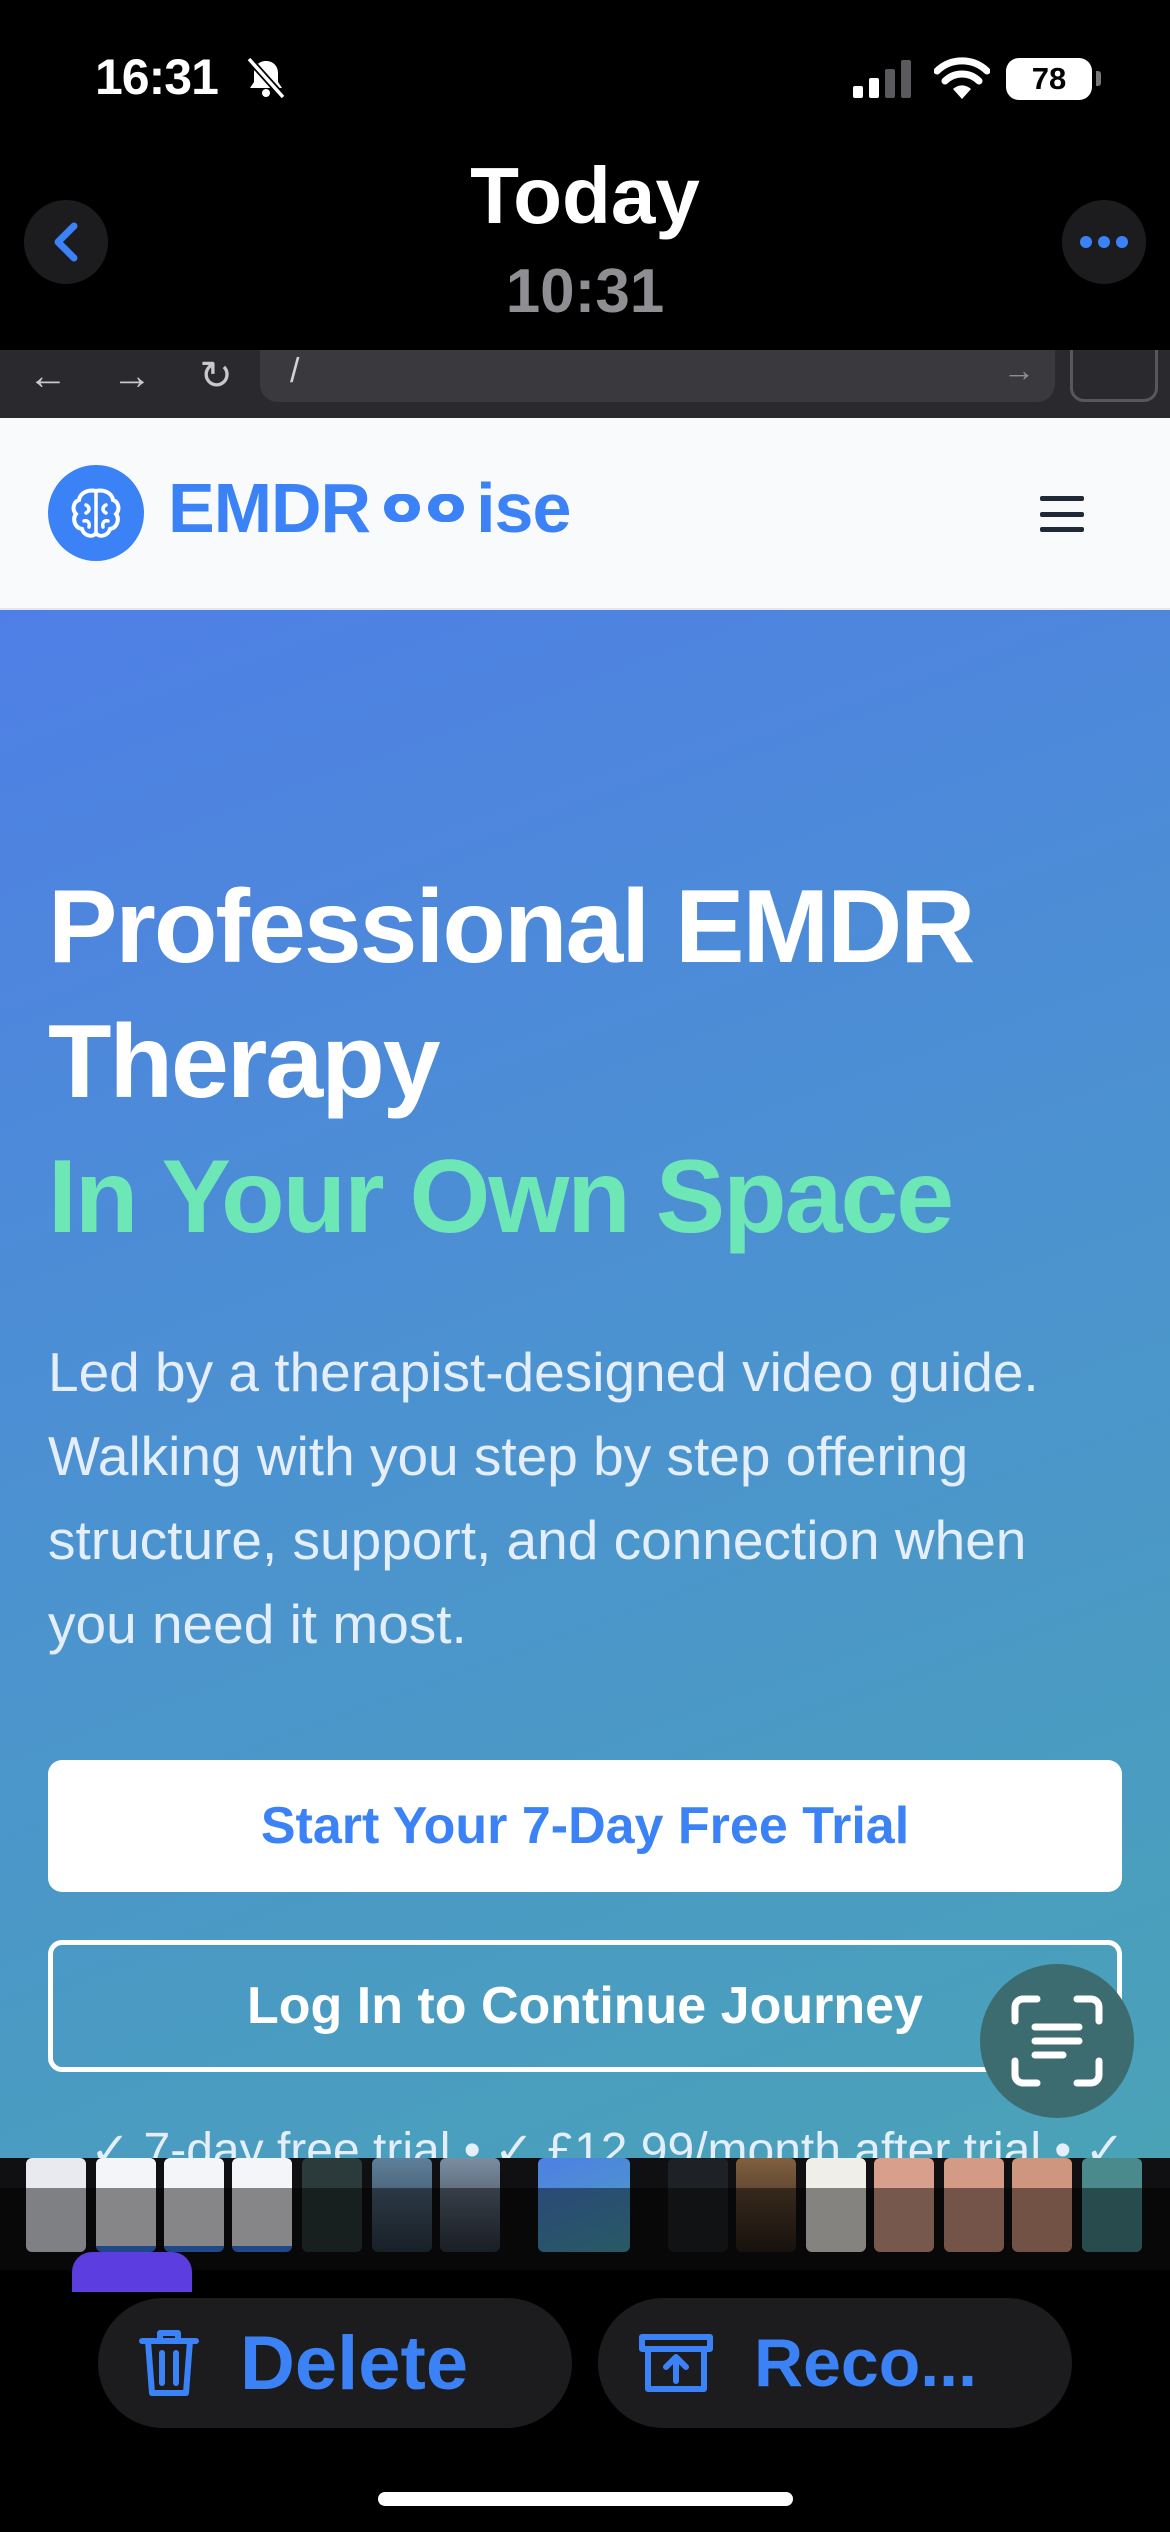 The image size is (1170, 2532). What do you see at coordinates (216, 376) in the screenshot?
I see `reload-icon: ↻` at bounding box center [216, 376].